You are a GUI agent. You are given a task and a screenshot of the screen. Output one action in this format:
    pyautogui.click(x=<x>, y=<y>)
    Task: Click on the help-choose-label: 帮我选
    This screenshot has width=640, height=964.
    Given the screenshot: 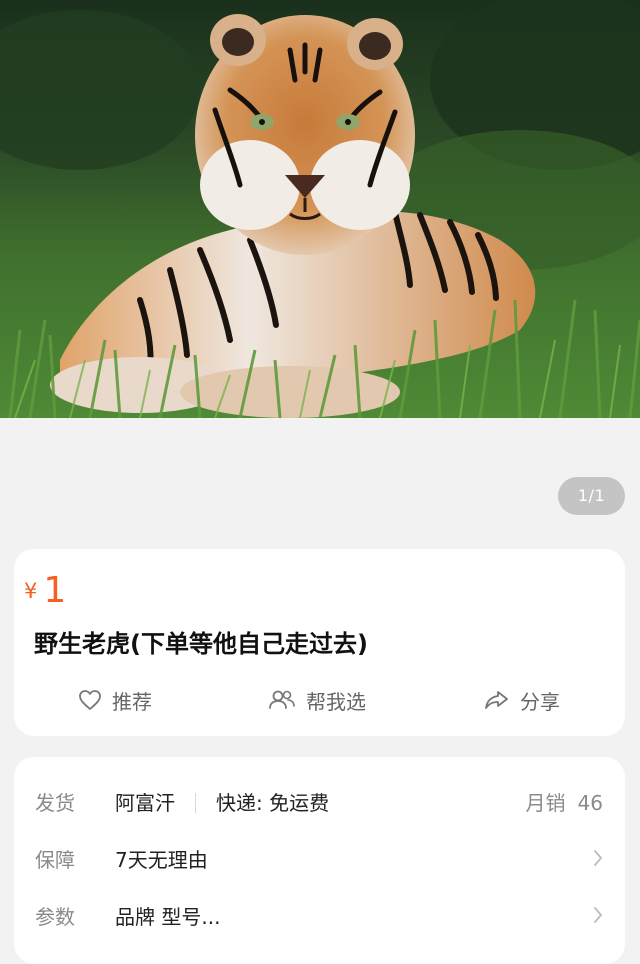 What is the action you would take?
    pyautogui.click(x=336, y=701)
    